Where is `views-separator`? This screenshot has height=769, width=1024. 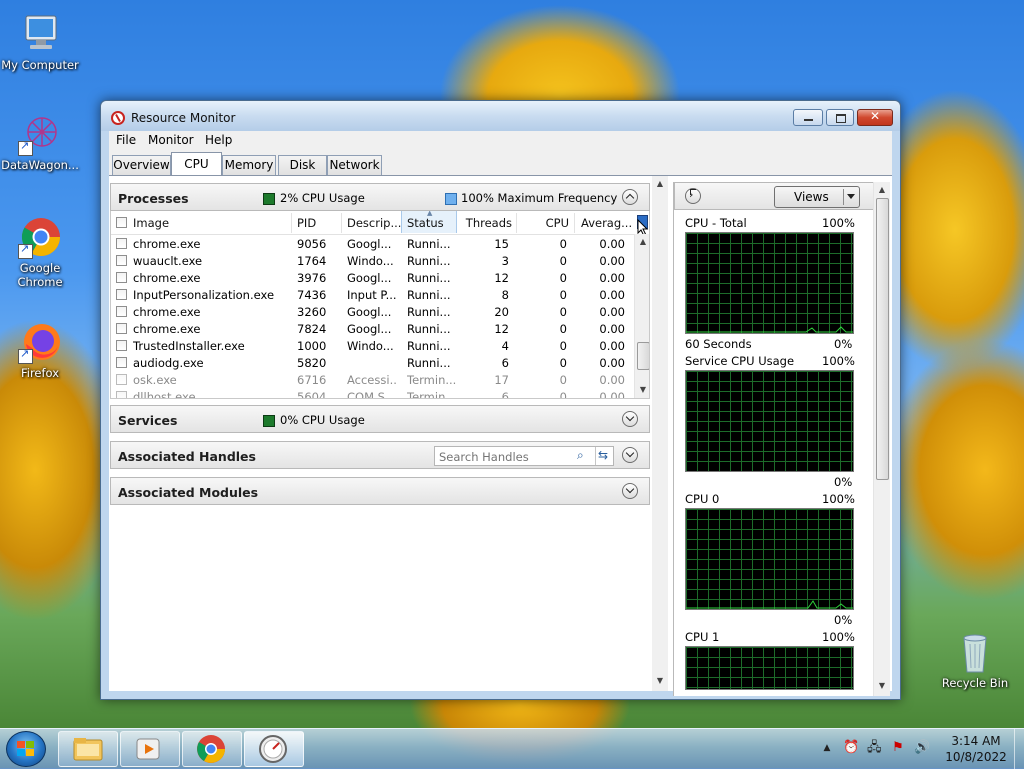
views-separator is located at coordinates (843, 197).